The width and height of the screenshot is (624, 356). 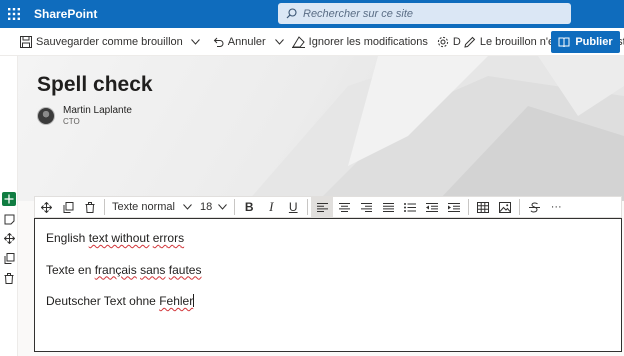 I want to click on align-right-button, so click(x=366, y=207).